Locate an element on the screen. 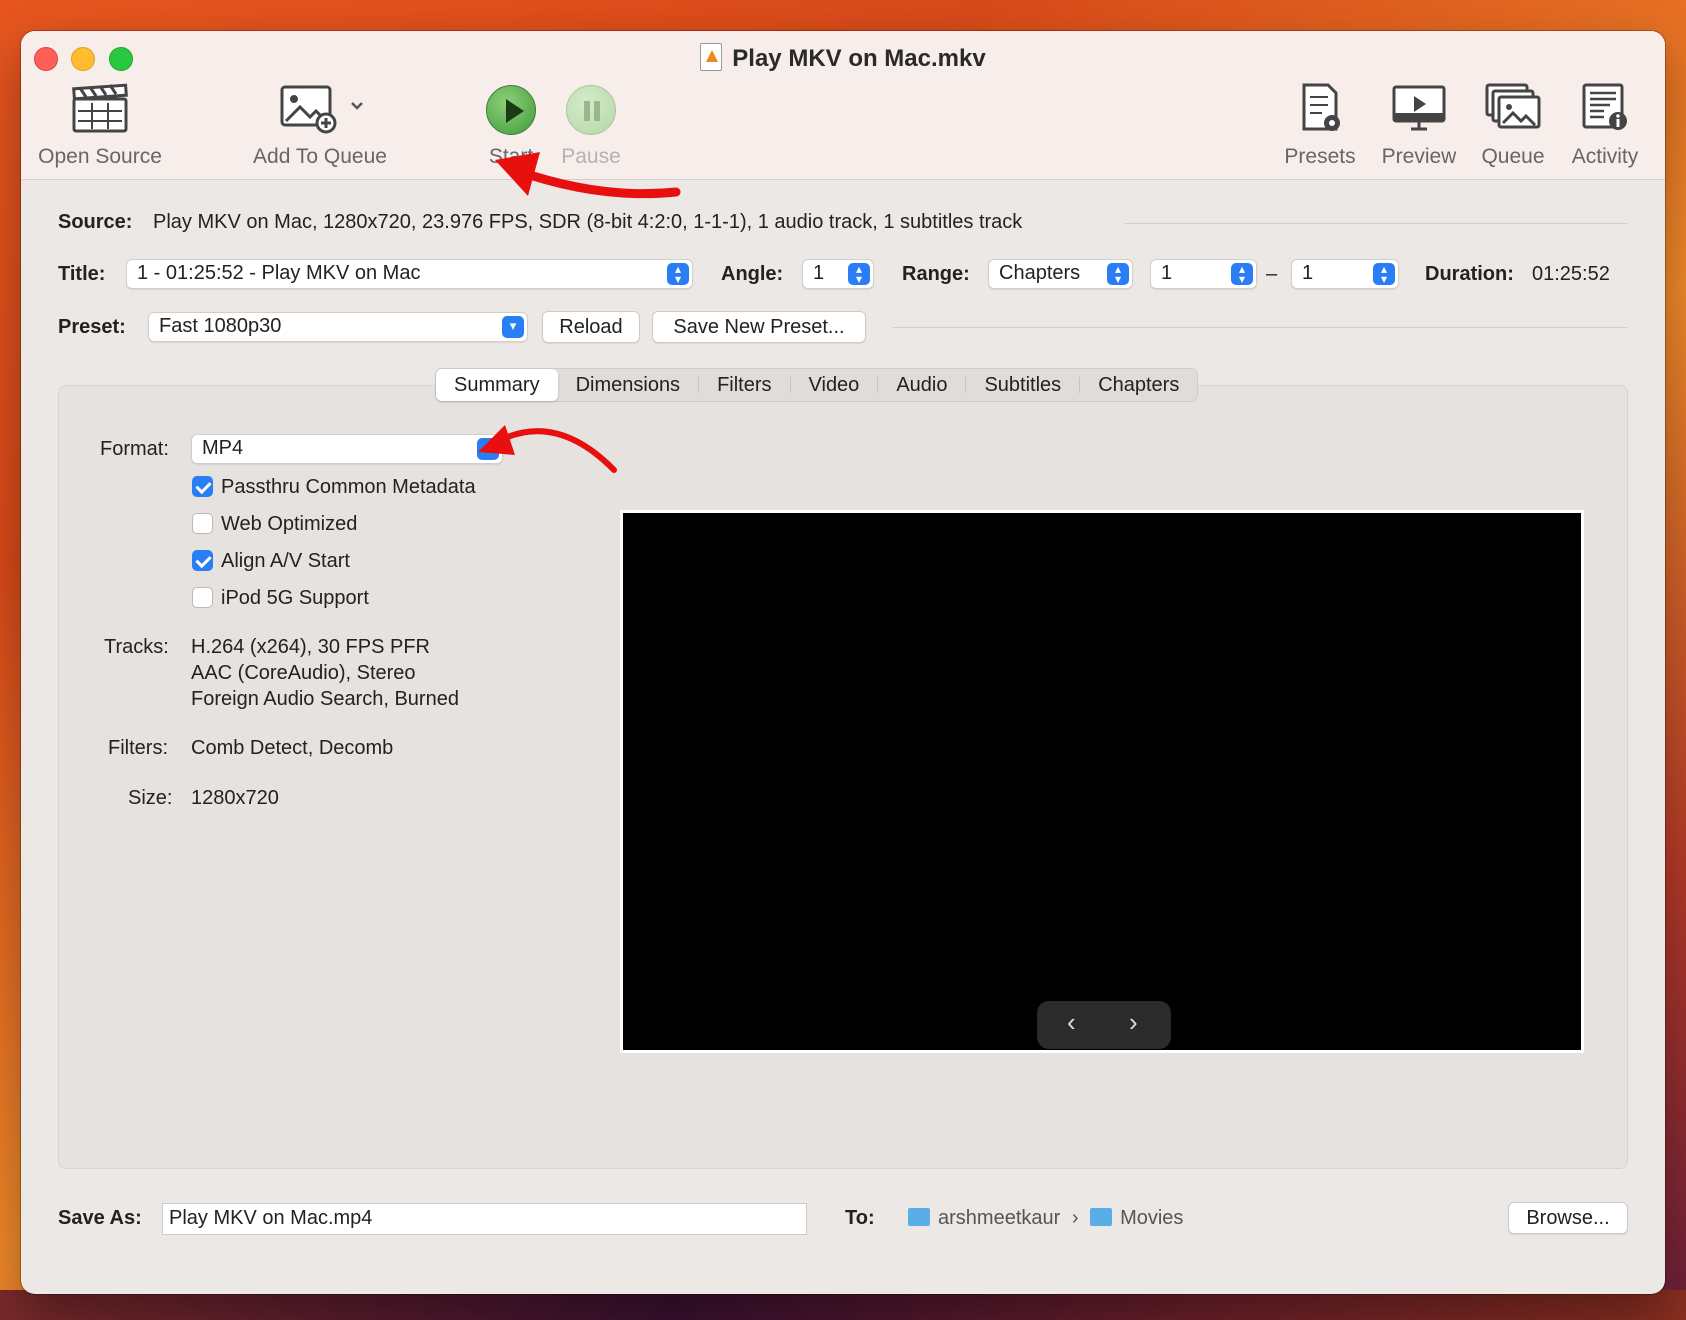 Image resolution: width=1686 pixels, height=1320 pixels. angle-label: Angle: is located at coordinates (752, 274).